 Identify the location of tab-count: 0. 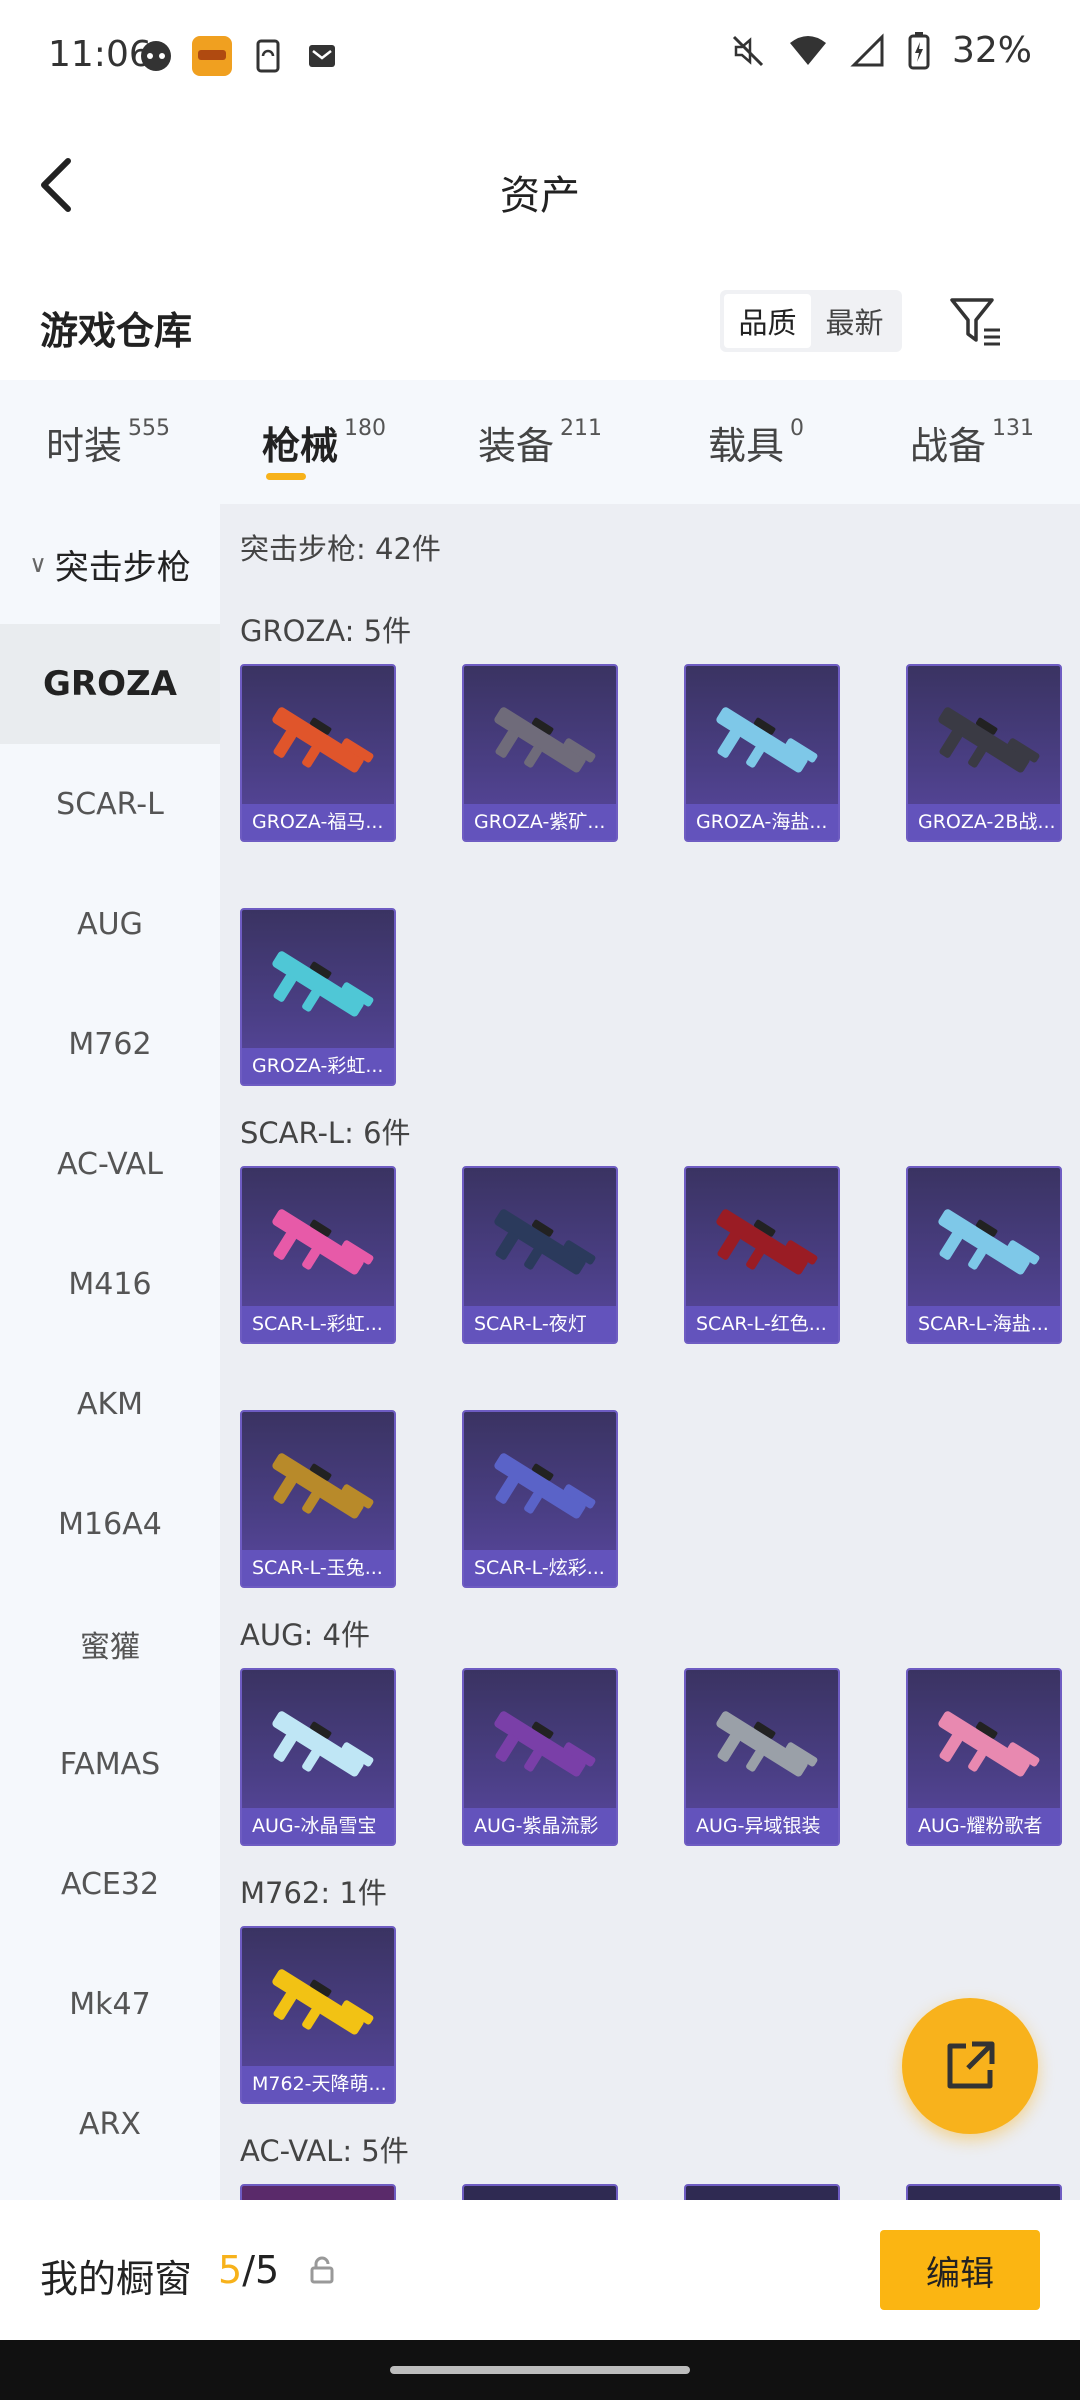
(797, 428).